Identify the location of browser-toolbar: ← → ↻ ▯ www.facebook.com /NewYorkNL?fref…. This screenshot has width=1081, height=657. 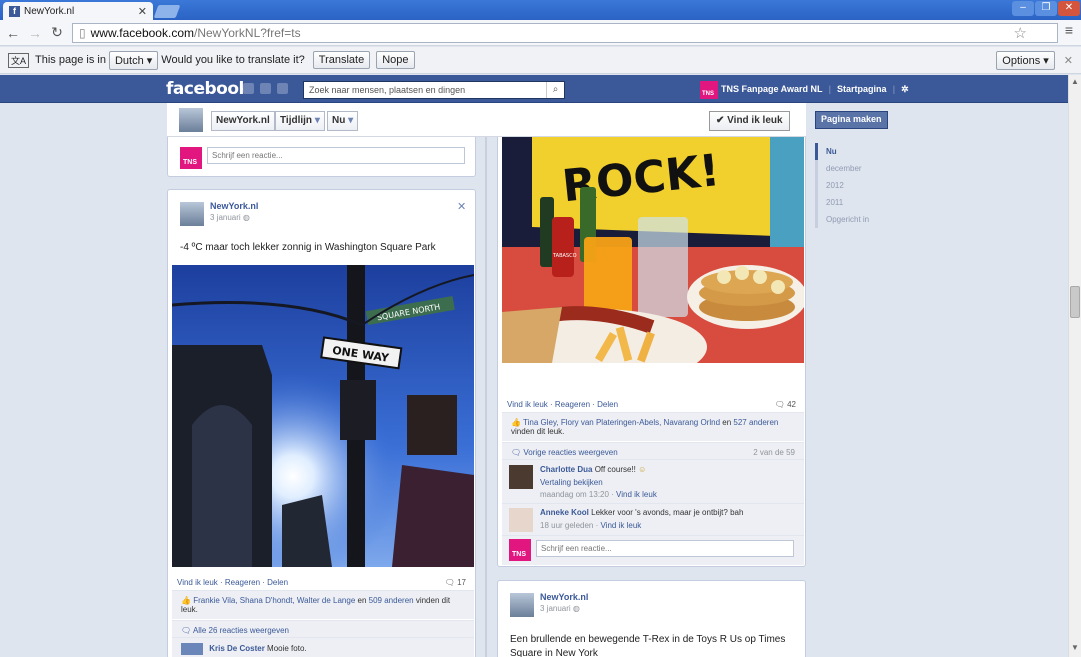
(540, 33).